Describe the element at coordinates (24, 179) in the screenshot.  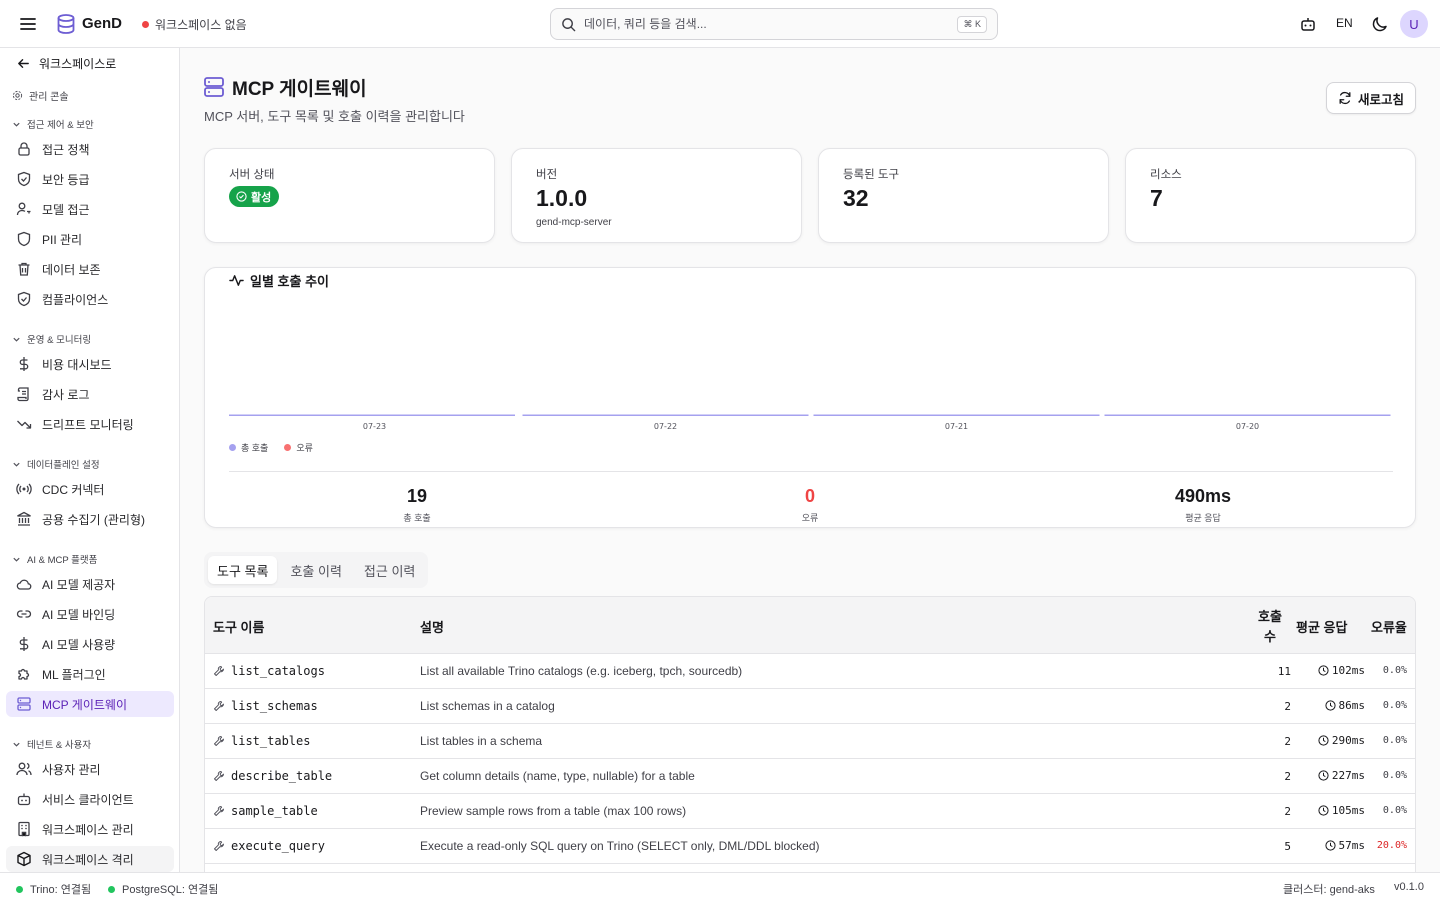
I see `shield-check-icon` at that location.